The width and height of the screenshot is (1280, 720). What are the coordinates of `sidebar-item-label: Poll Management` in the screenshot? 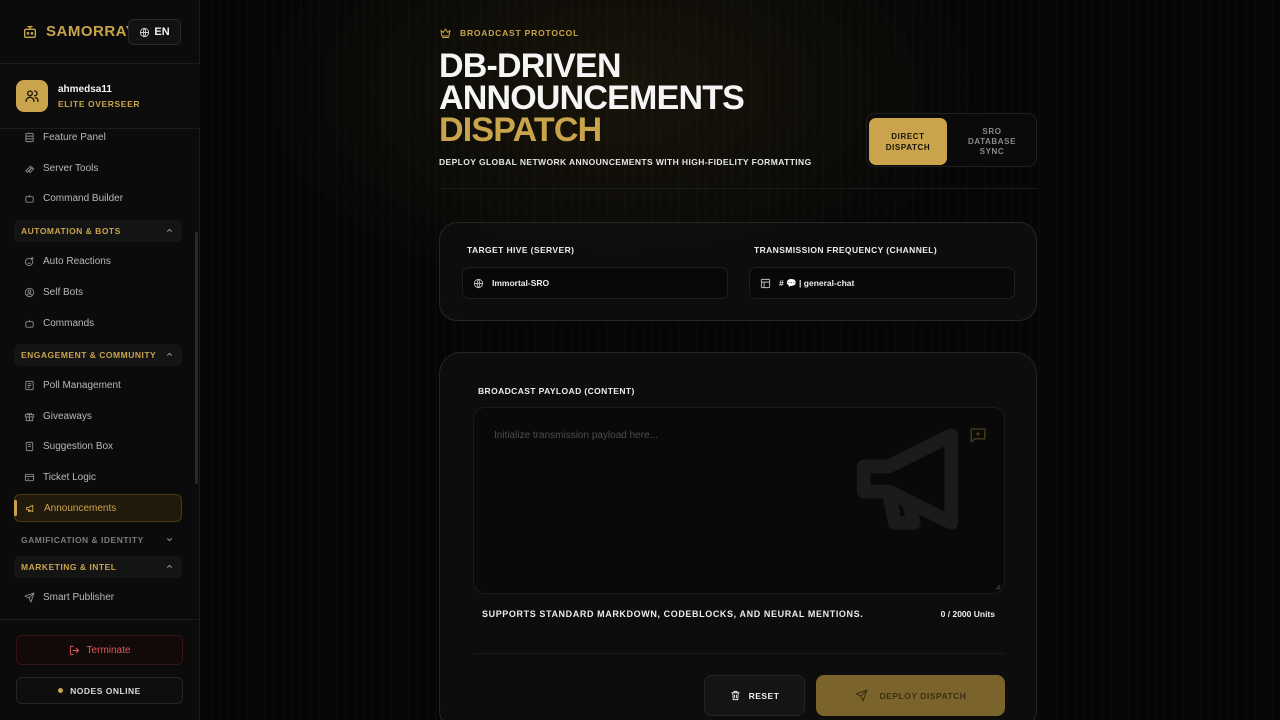 It's located at (82, 385).